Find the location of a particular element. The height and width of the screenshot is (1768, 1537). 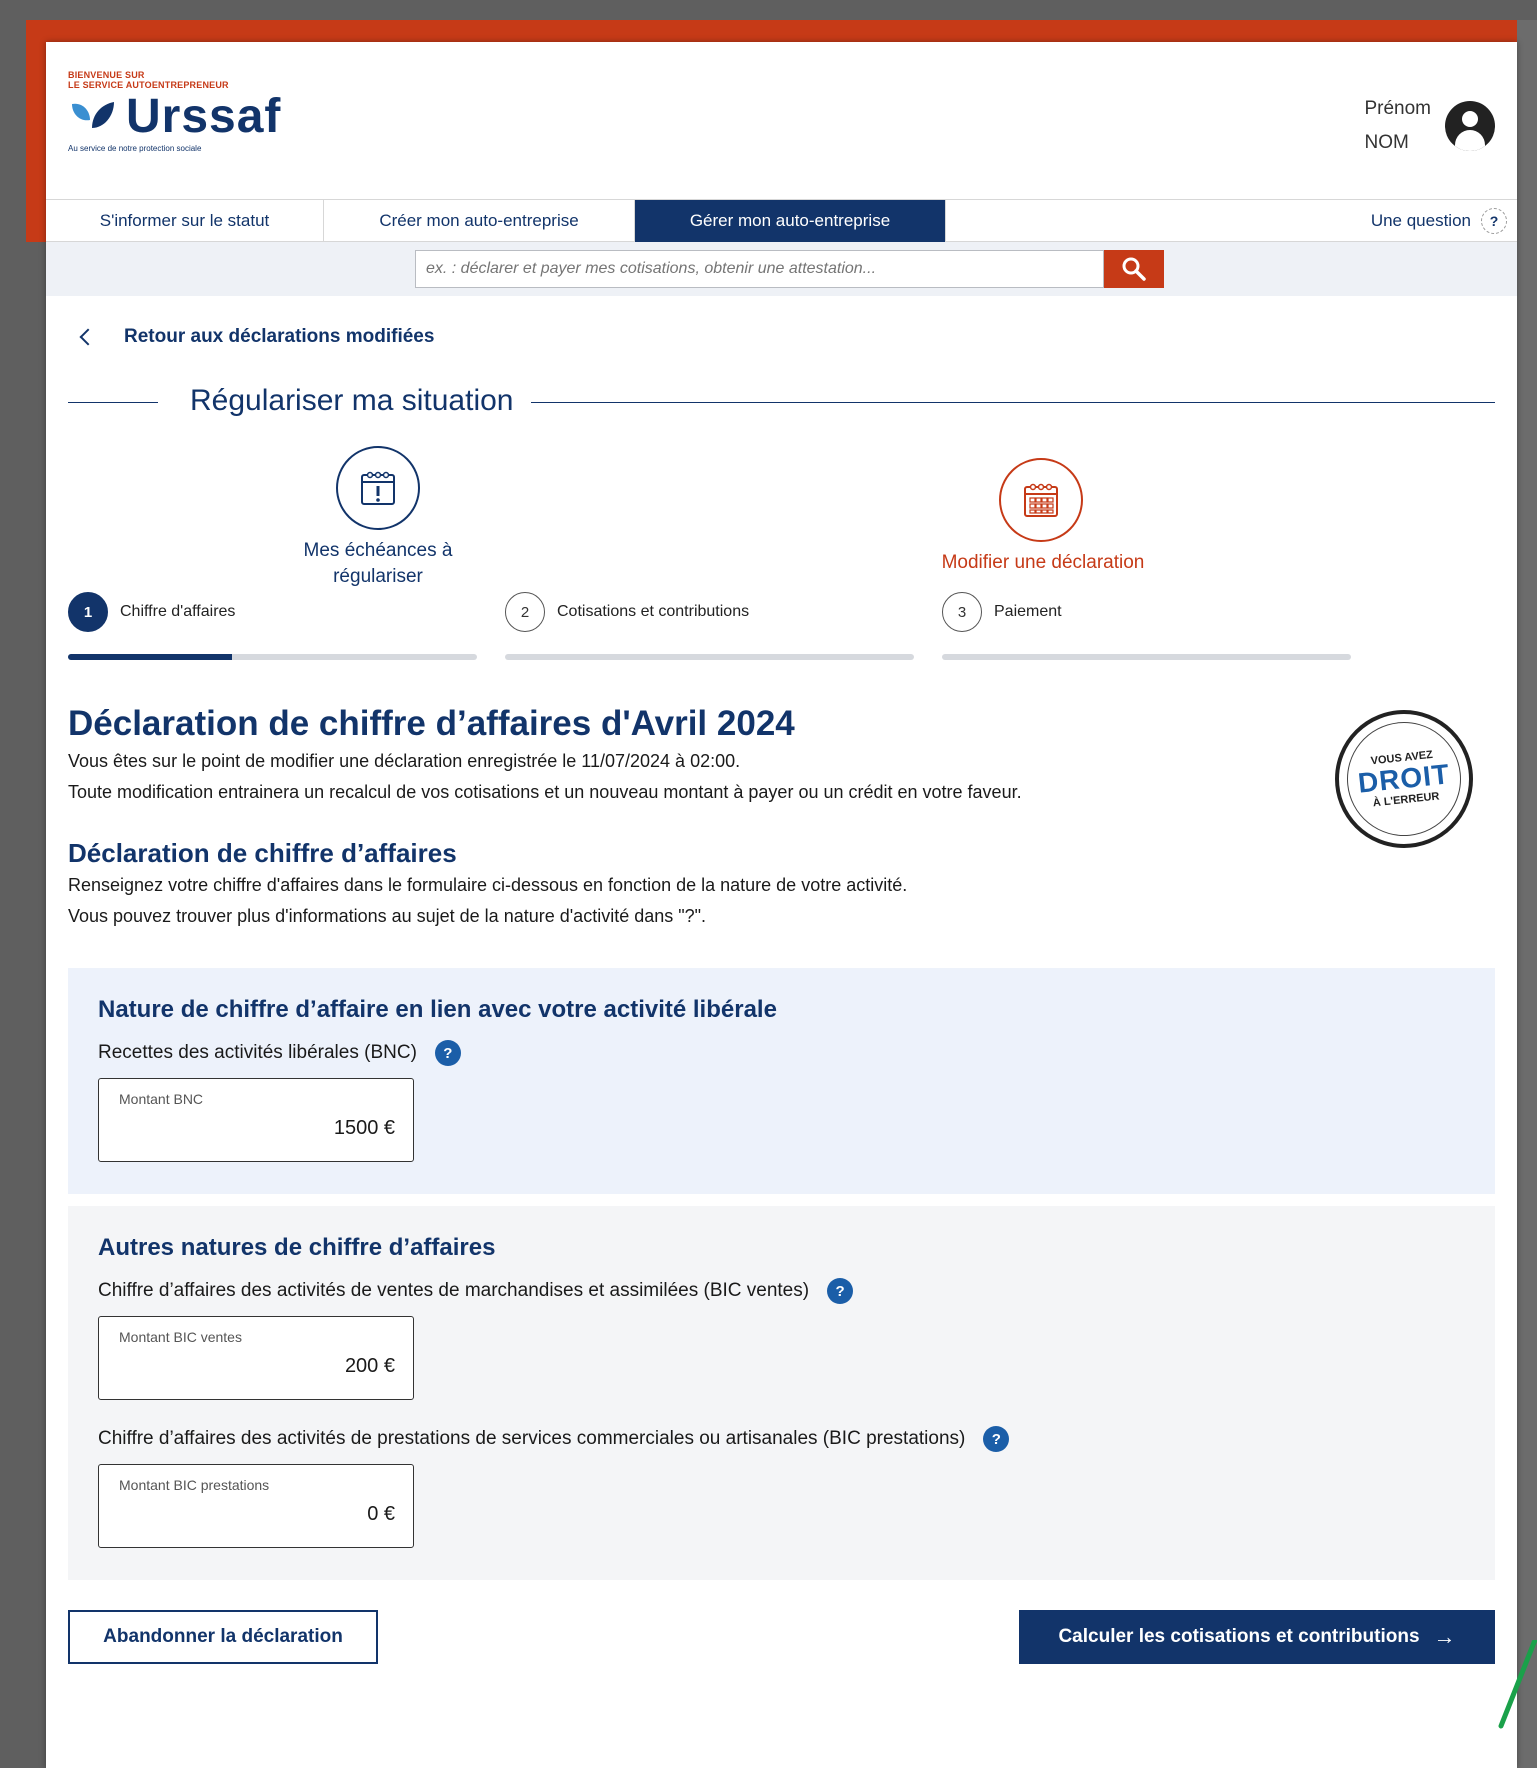

droit-erreur-badge: VOUS AVEZ DROIT À L'ERREUR is located at coordinates (1404, 779).